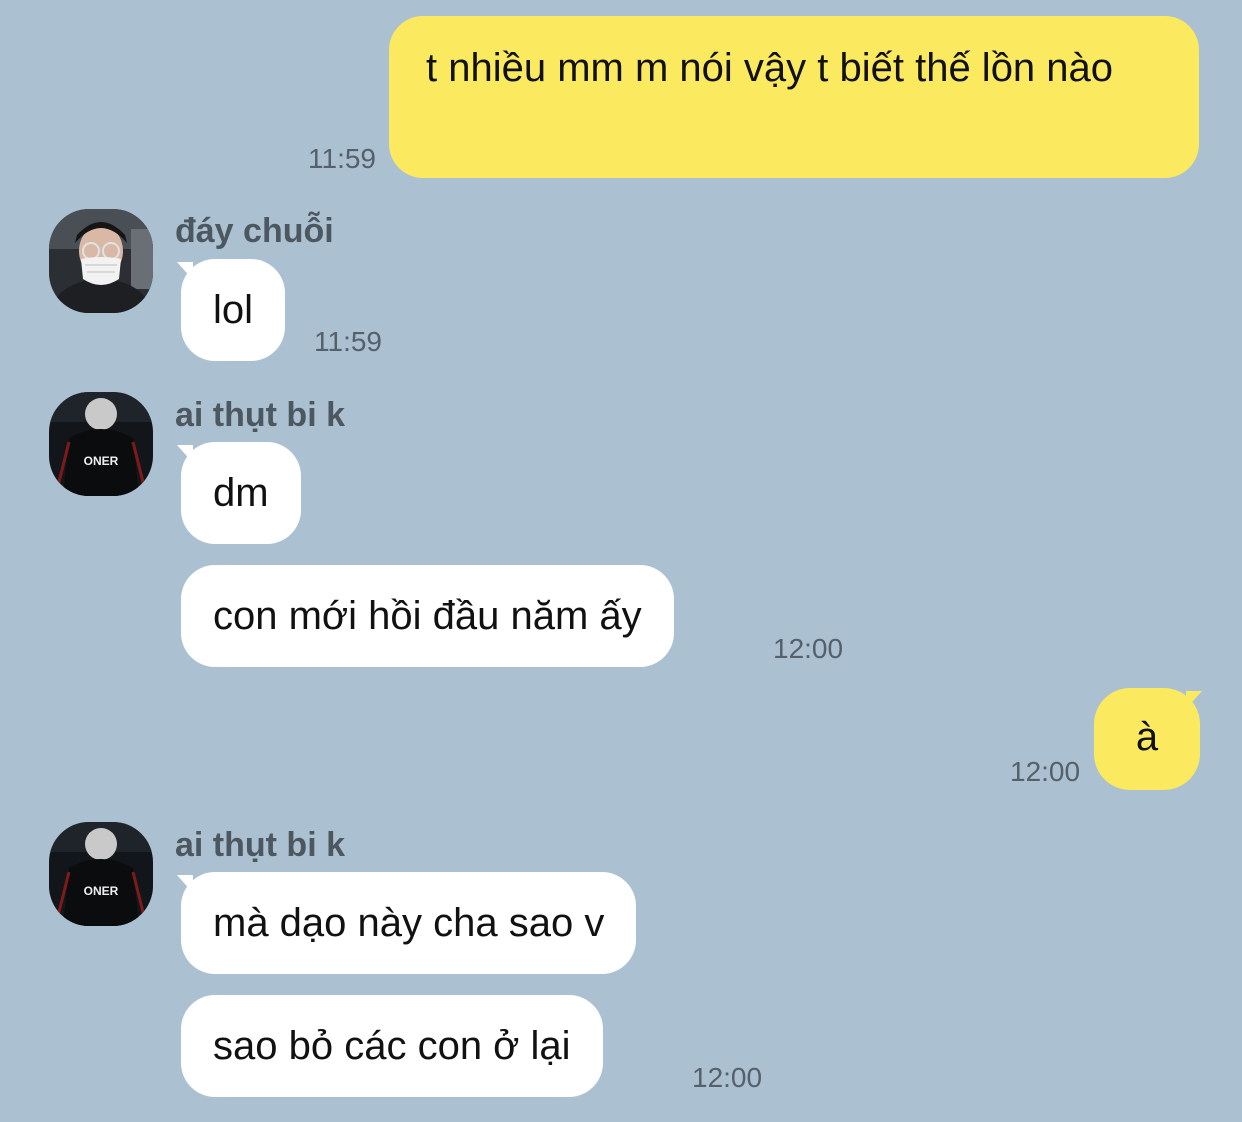 The width and height of the screenshot is (1242, 1122). I want to click on masked-person-avatar-icon, so click(101, 261).